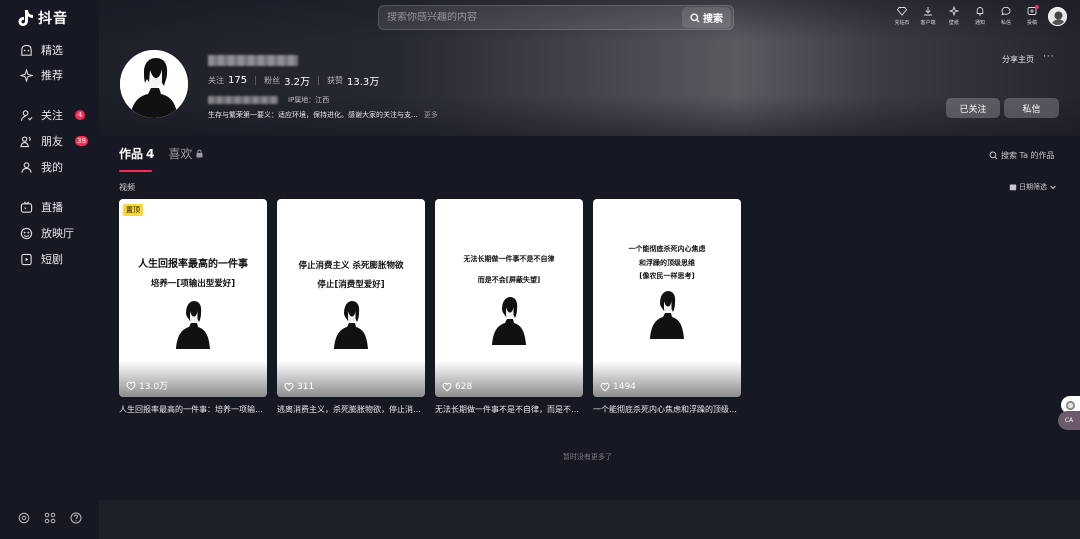  Describe the element at coordinates (351, 298) in the screenshot. I see `video-thumbnail: 停止消费主义 杀死膨胀物欲 停止[消费型爱好] 311` at that location.